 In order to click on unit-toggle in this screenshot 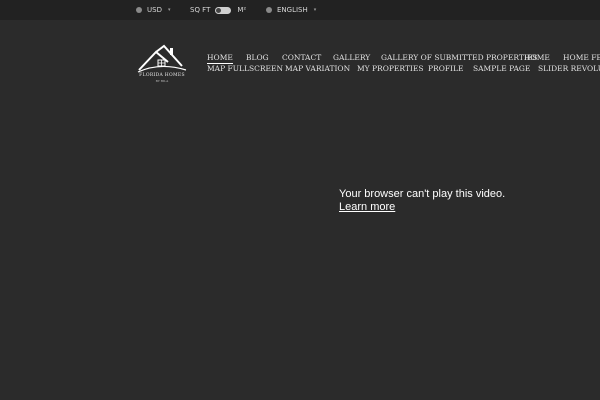, I will do `click(223, 10)`.